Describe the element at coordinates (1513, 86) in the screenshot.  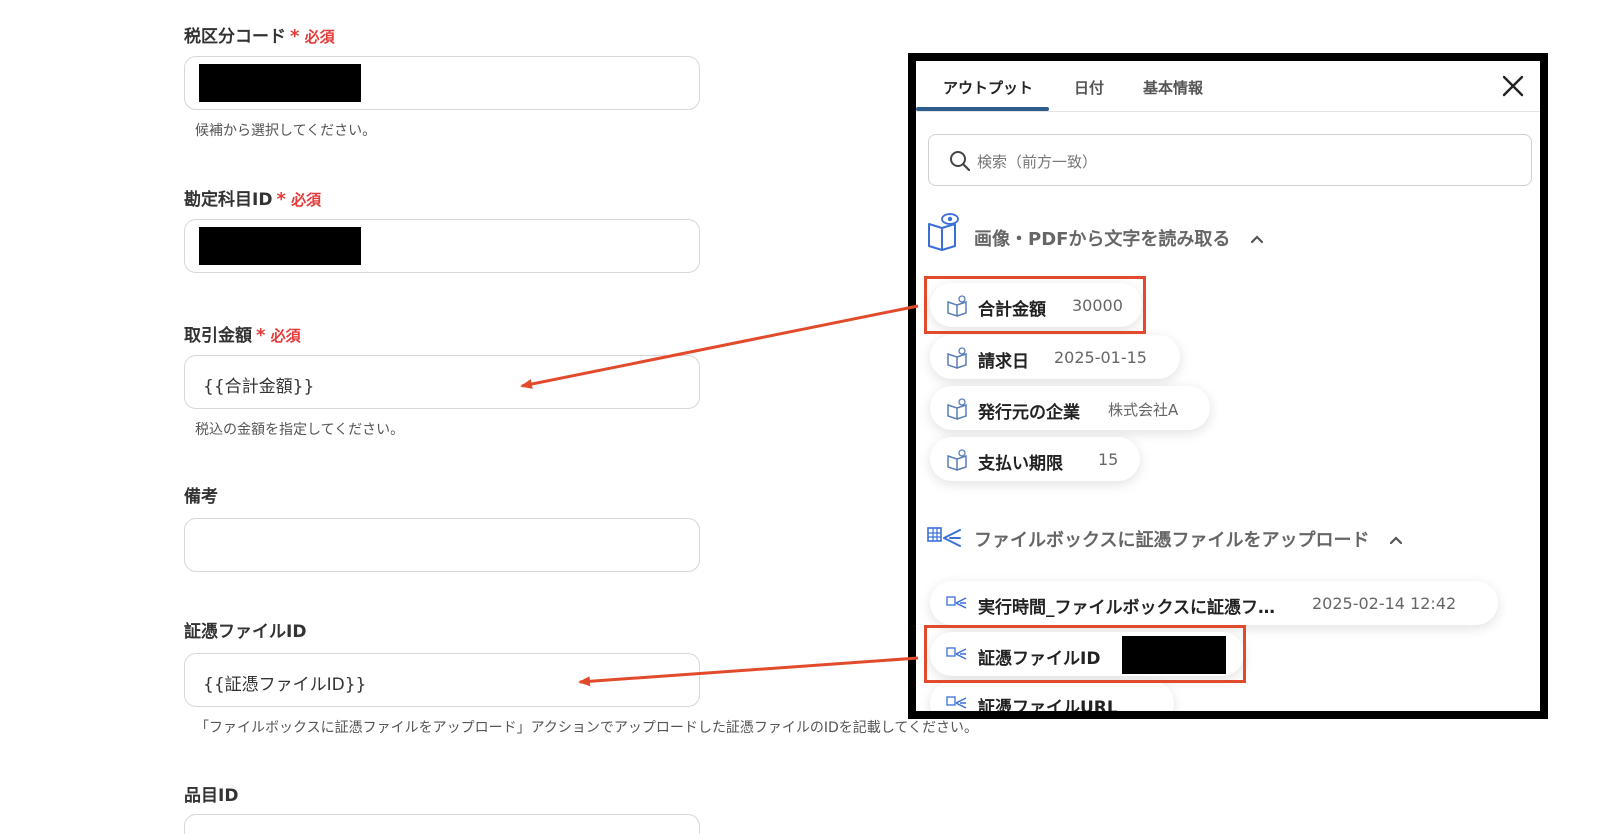
I see `close-icon` at that location.